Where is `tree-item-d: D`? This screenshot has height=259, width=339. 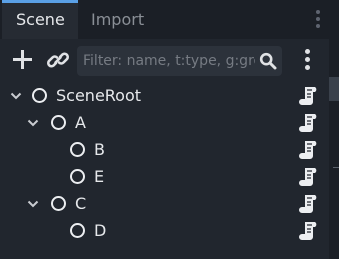
tree-item-d: D is located at coordinates (164, 231).